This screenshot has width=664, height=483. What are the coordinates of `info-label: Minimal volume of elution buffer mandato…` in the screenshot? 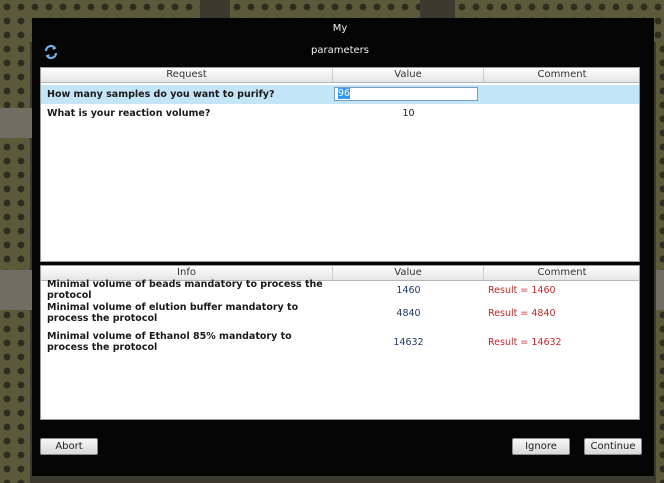 It's located at (173, 313).